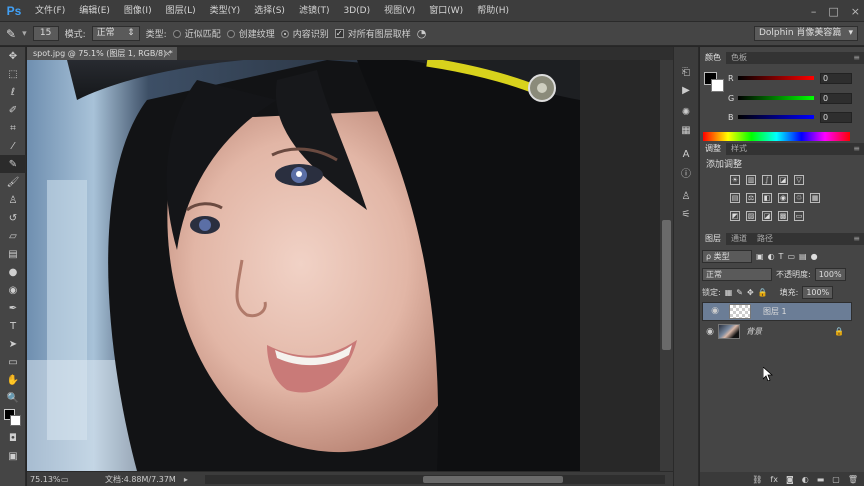 The width and height of the screenshot is (864, 486). Describe the element at coordinates (777, 331) in the screenshot. I see `layer-row-background: ◉ 背景 🔒` at that location.